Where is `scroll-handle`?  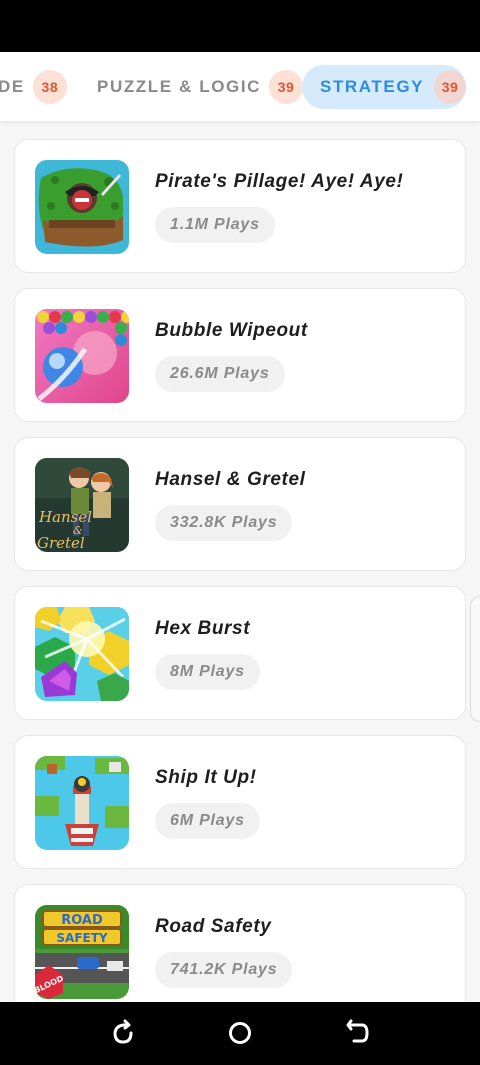 scroll-handle is located at coordinates (475, 659).